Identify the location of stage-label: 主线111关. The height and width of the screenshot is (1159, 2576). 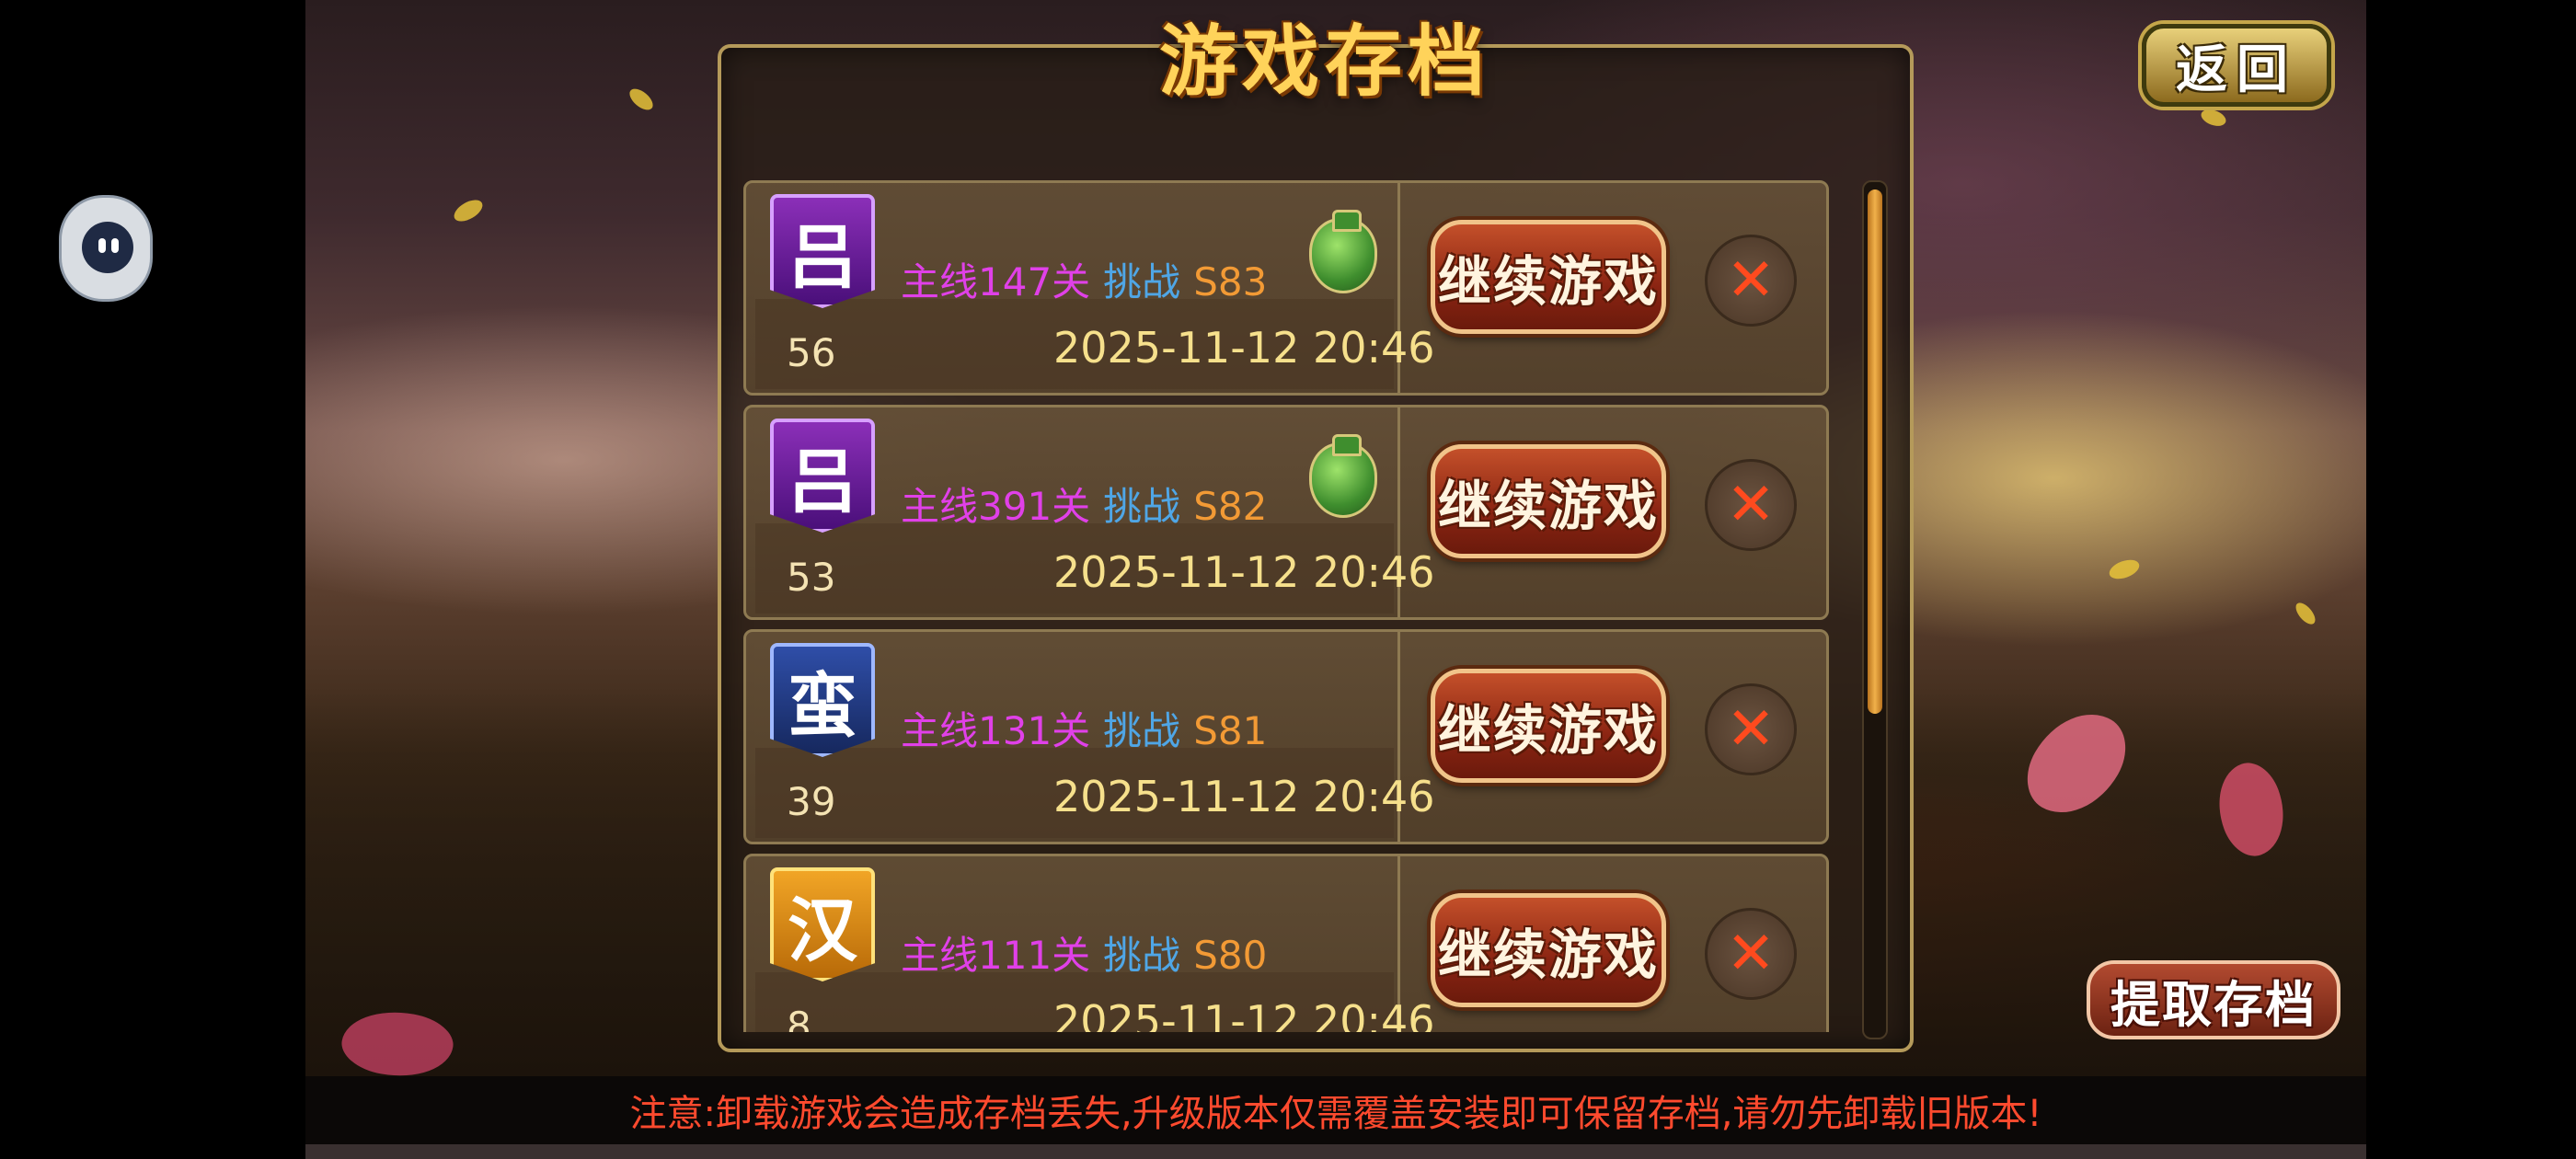
(996, 955).